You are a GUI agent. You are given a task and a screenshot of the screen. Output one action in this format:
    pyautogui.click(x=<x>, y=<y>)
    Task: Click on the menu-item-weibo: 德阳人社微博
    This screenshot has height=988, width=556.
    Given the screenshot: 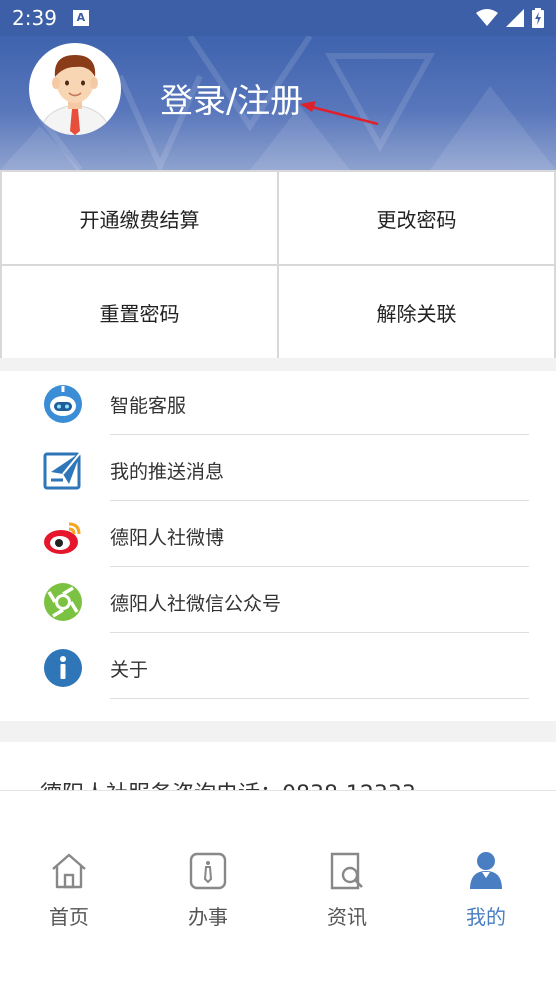 What is the action you would take?
    pyautogui.click(x=278, y=535)
    